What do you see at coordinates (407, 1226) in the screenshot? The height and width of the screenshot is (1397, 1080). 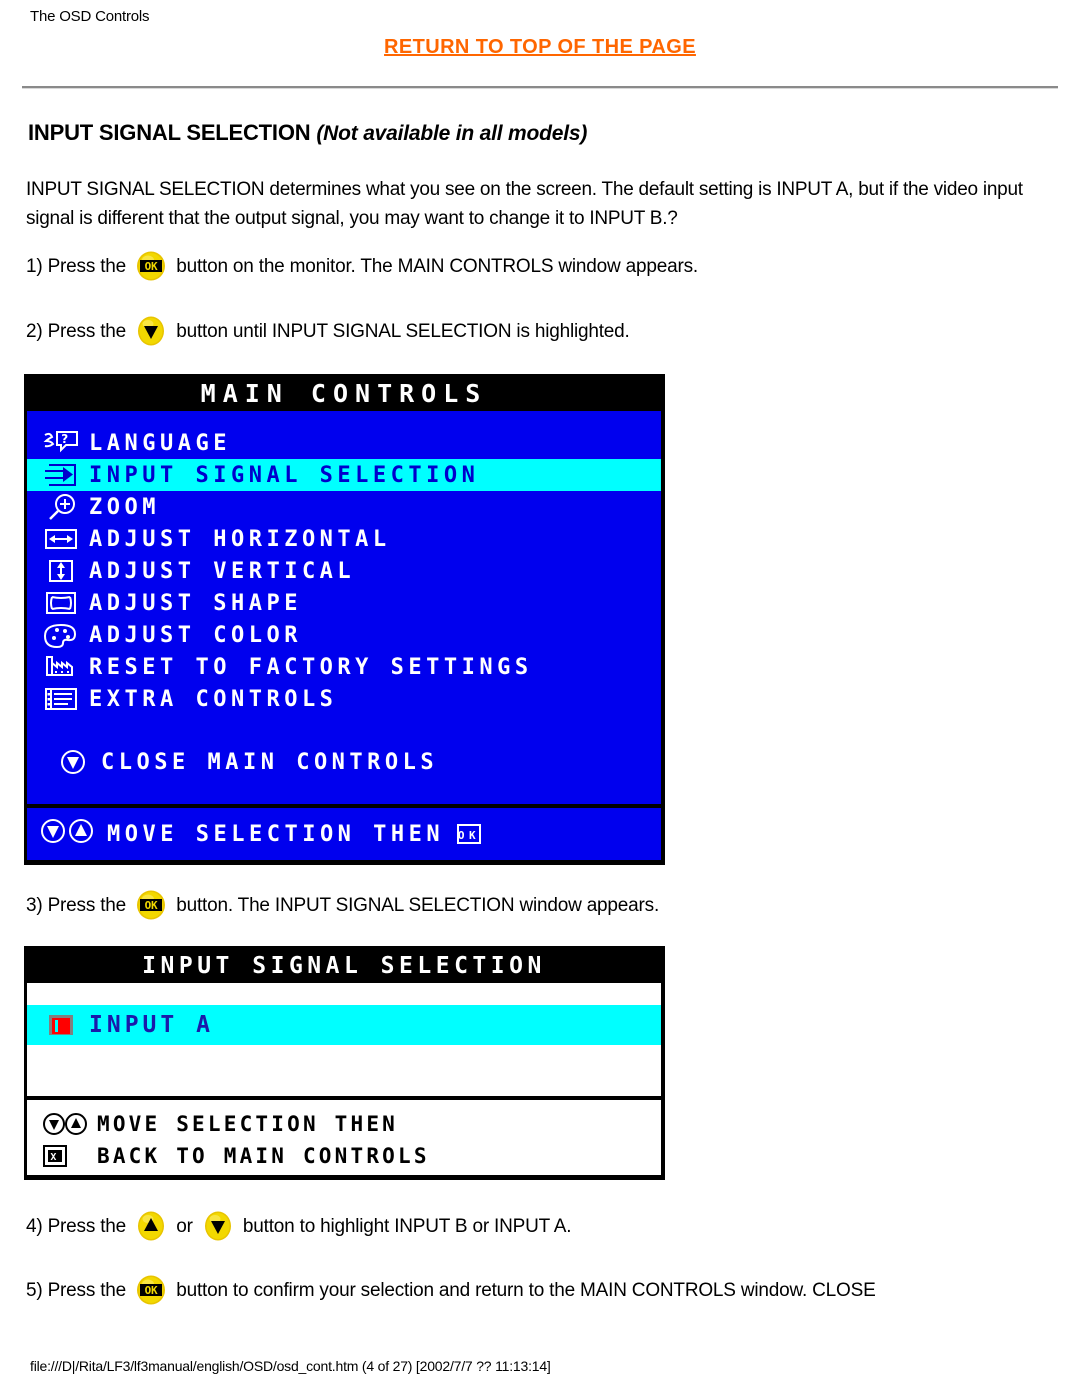 I see `step-4-text-after: button to highlight INPUT B or INPUT A.` at bounding box center [407, 1226].